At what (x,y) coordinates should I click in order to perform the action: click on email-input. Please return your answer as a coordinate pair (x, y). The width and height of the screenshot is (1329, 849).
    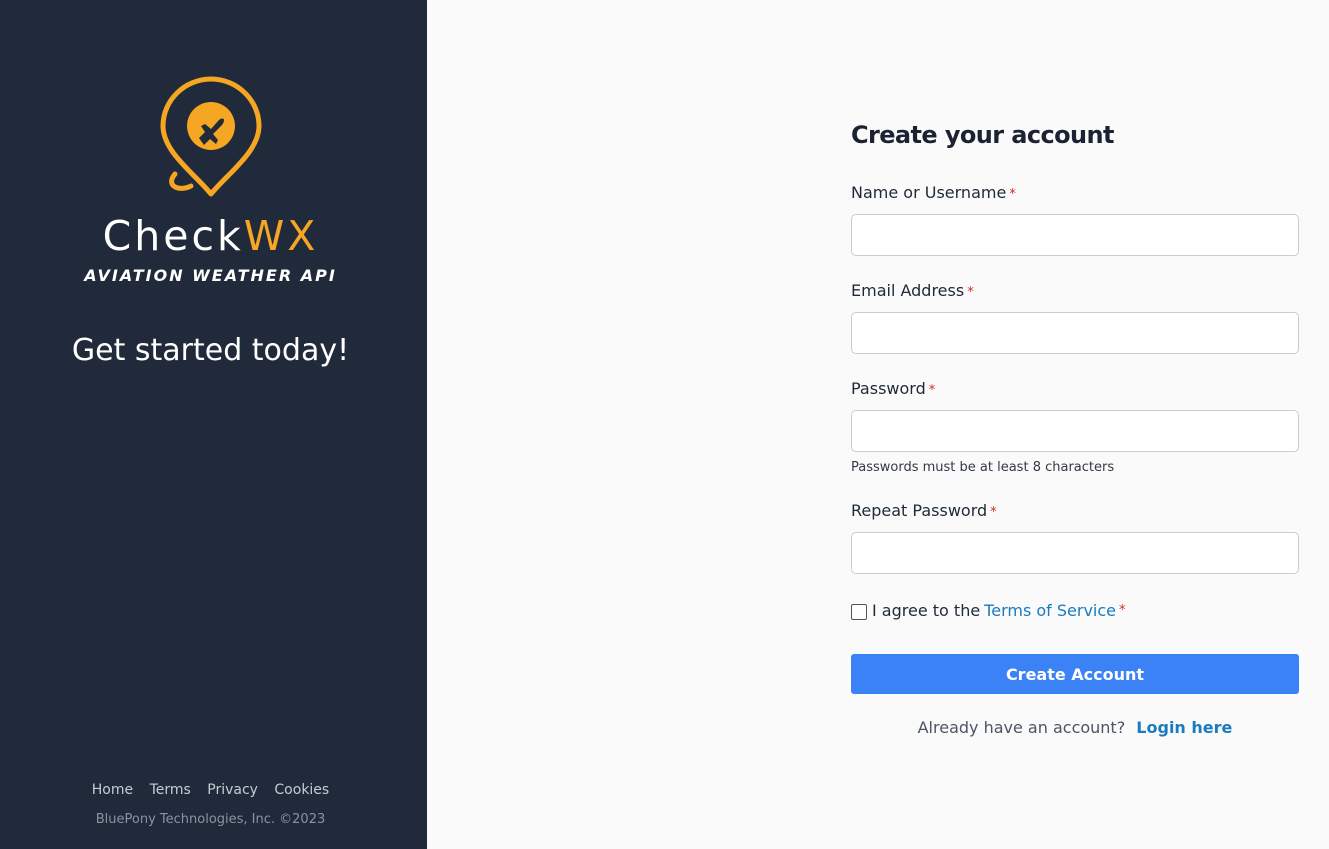
    Looking at the image, I should click on (1075, 333).